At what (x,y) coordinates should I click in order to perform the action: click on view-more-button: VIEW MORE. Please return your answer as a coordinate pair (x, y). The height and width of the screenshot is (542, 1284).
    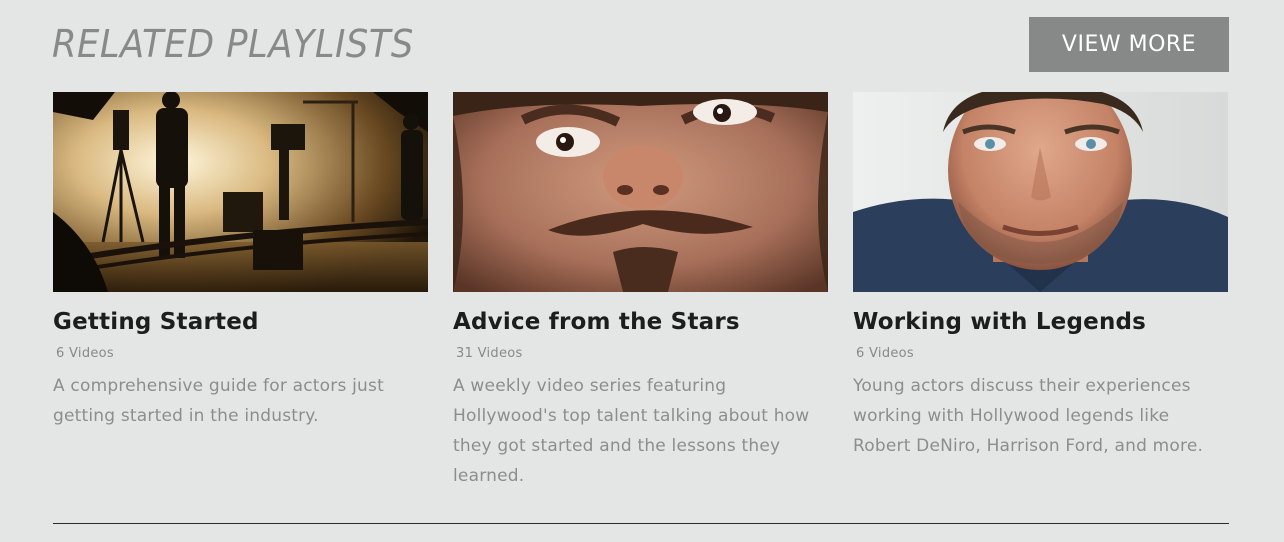
    Looking at the image, I should click on (1129, 44).